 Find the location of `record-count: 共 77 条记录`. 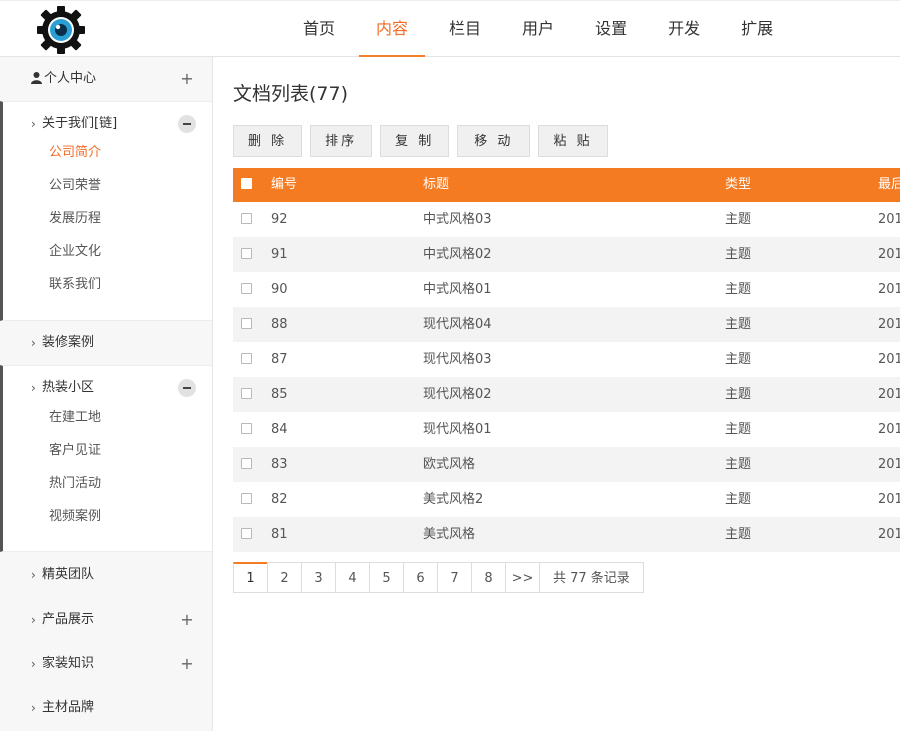

record-count: 共 77 条记录 is located at coordinates (591, 577).